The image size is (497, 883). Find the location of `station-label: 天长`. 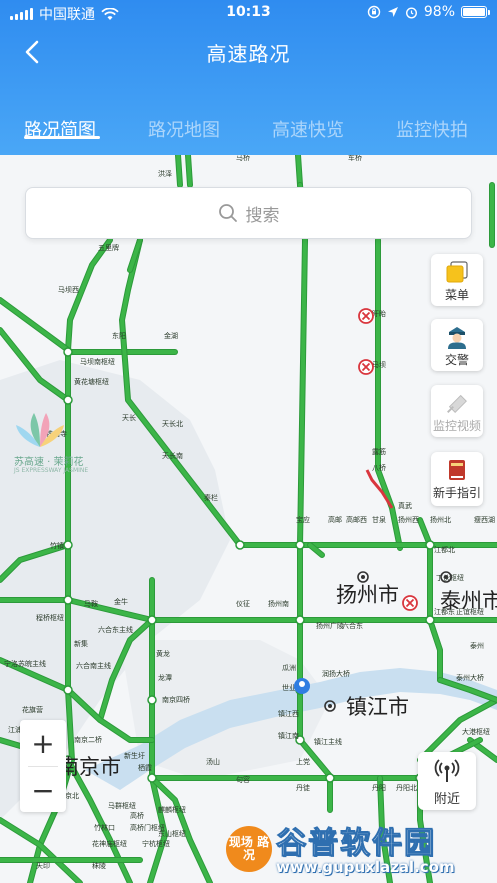

station-label: 天长 is located at coordinates (129, 417).